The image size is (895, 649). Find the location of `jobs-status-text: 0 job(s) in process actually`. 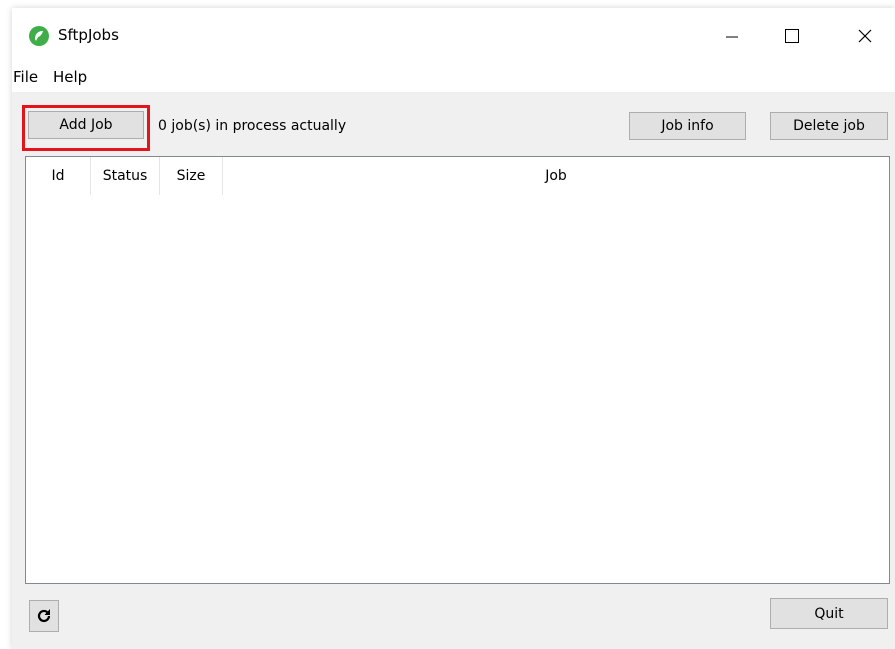

jobs-status-text: 0 job(s) in process actually is located at coordinates (252, 126).